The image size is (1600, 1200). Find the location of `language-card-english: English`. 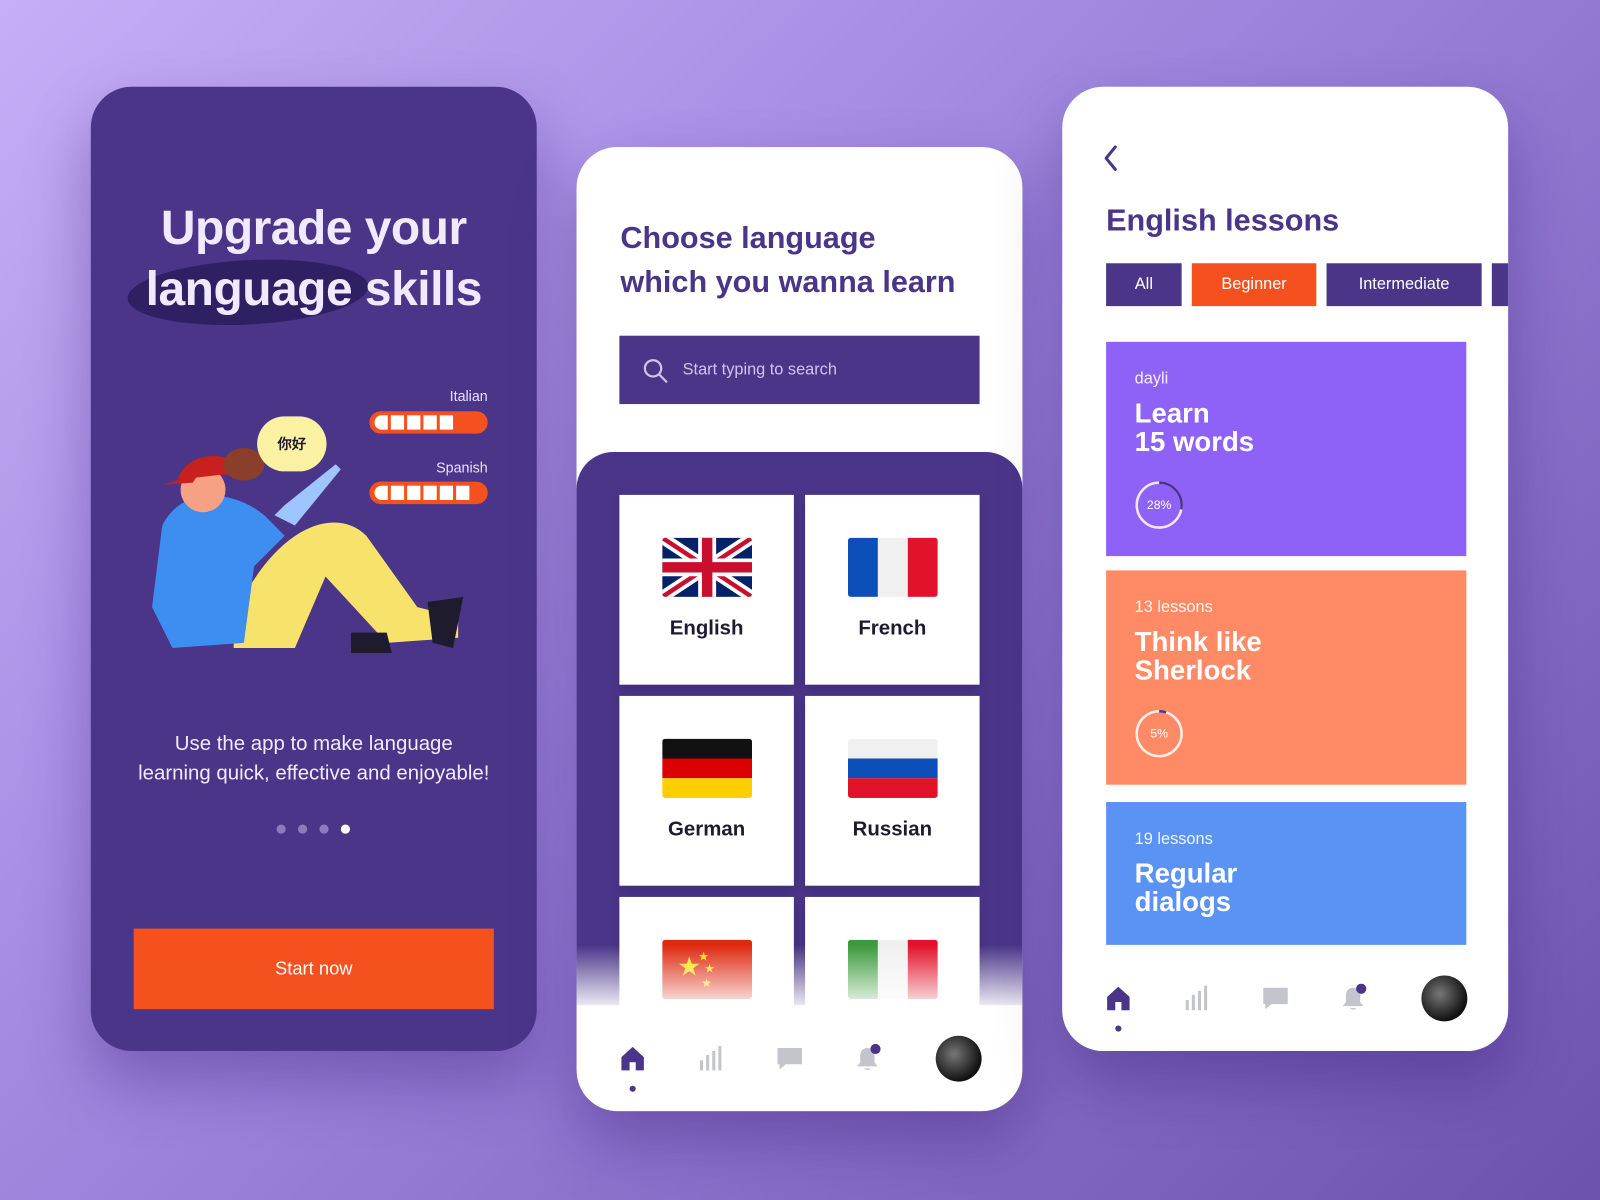

language-card-english: English is located at coordinates (706, 589).